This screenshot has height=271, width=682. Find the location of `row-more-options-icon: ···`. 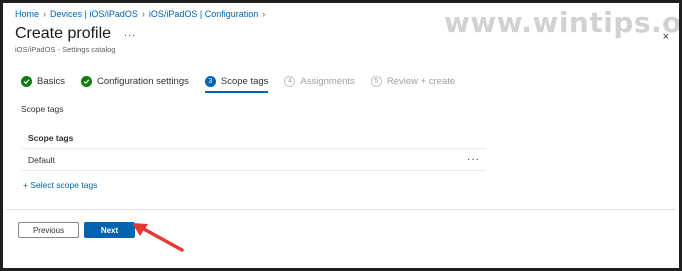

row-more-options-icon: ··· is located at coordinates (473, 159).